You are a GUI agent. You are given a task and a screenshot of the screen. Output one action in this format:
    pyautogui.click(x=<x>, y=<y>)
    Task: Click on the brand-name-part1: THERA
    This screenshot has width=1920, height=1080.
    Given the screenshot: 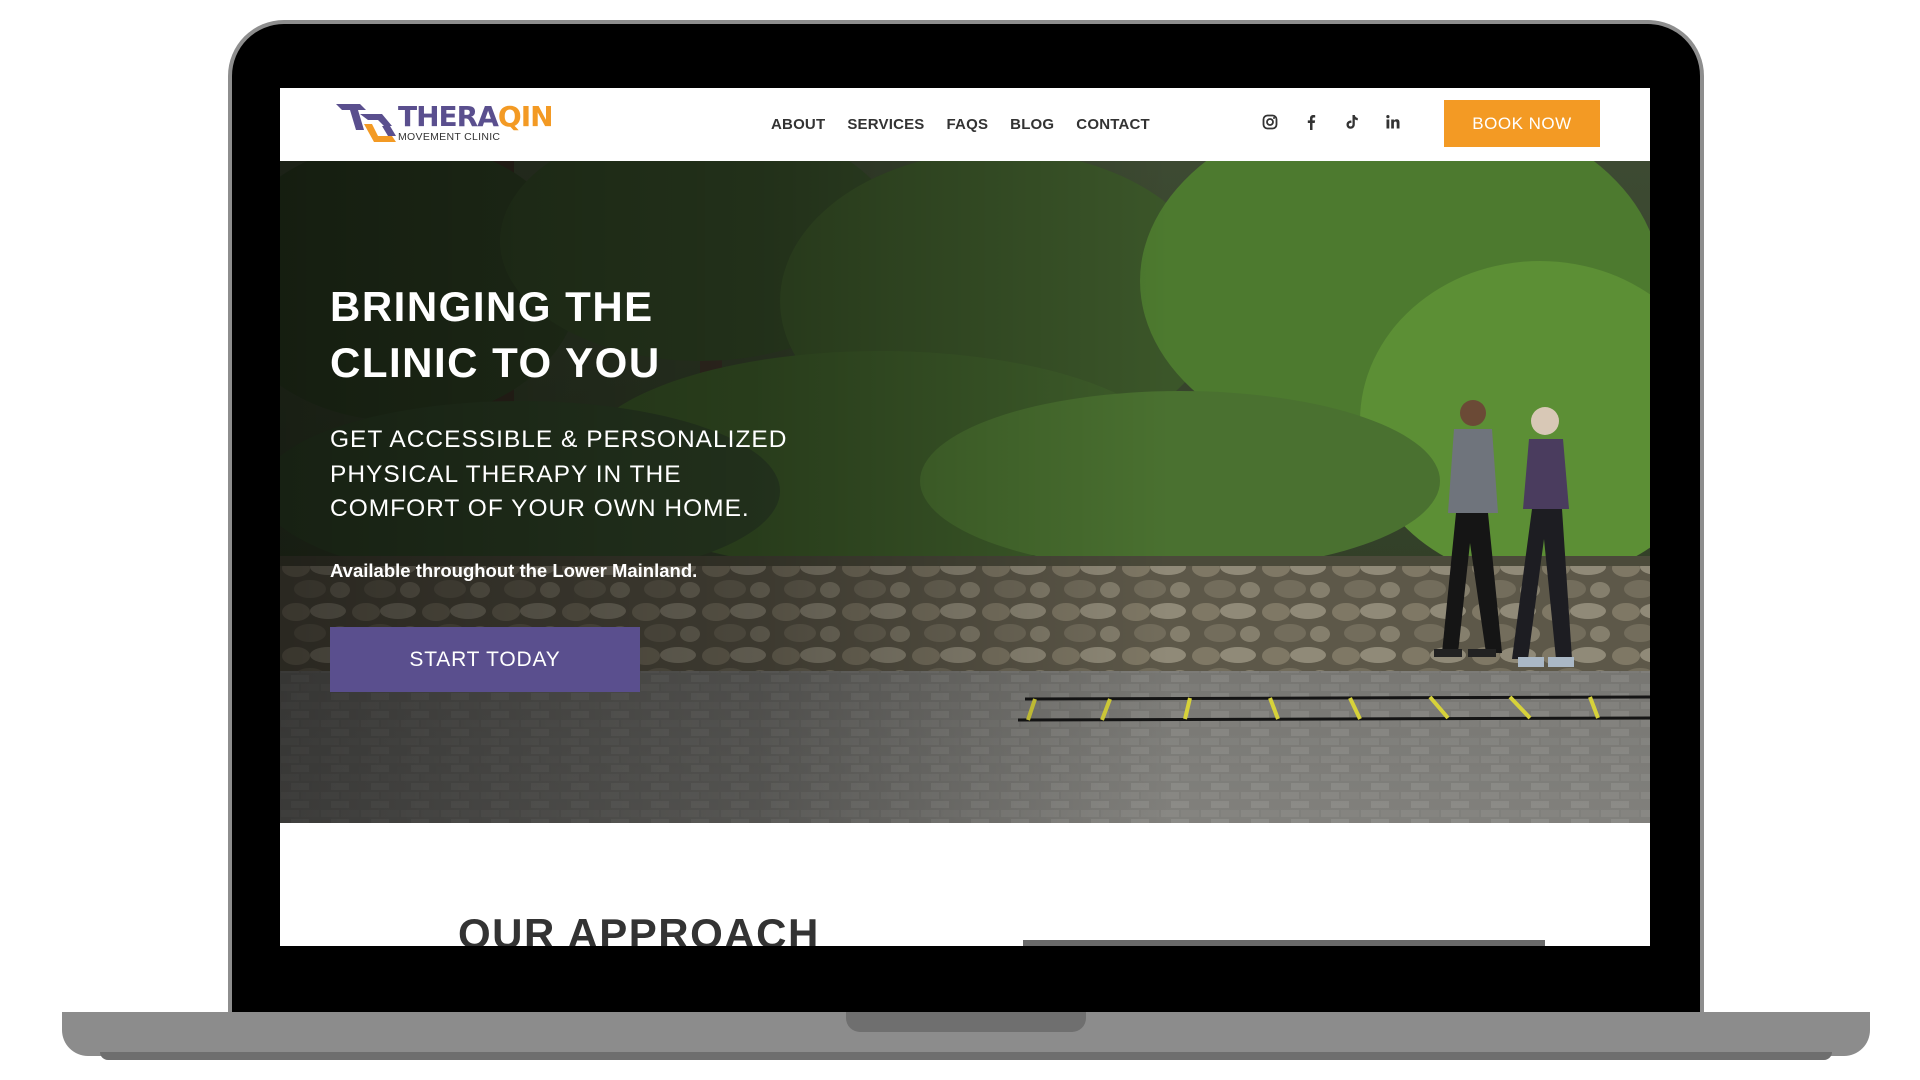 What is the action you would take?
    pyautogui.click(x=448, y=117)
    